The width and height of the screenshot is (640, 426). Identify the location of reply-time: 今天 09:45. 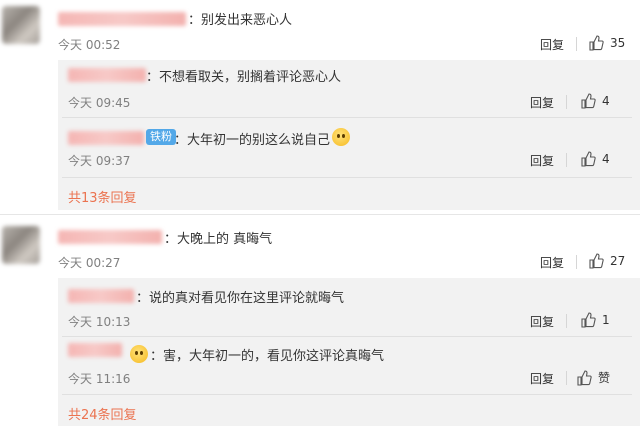
(99, 103).